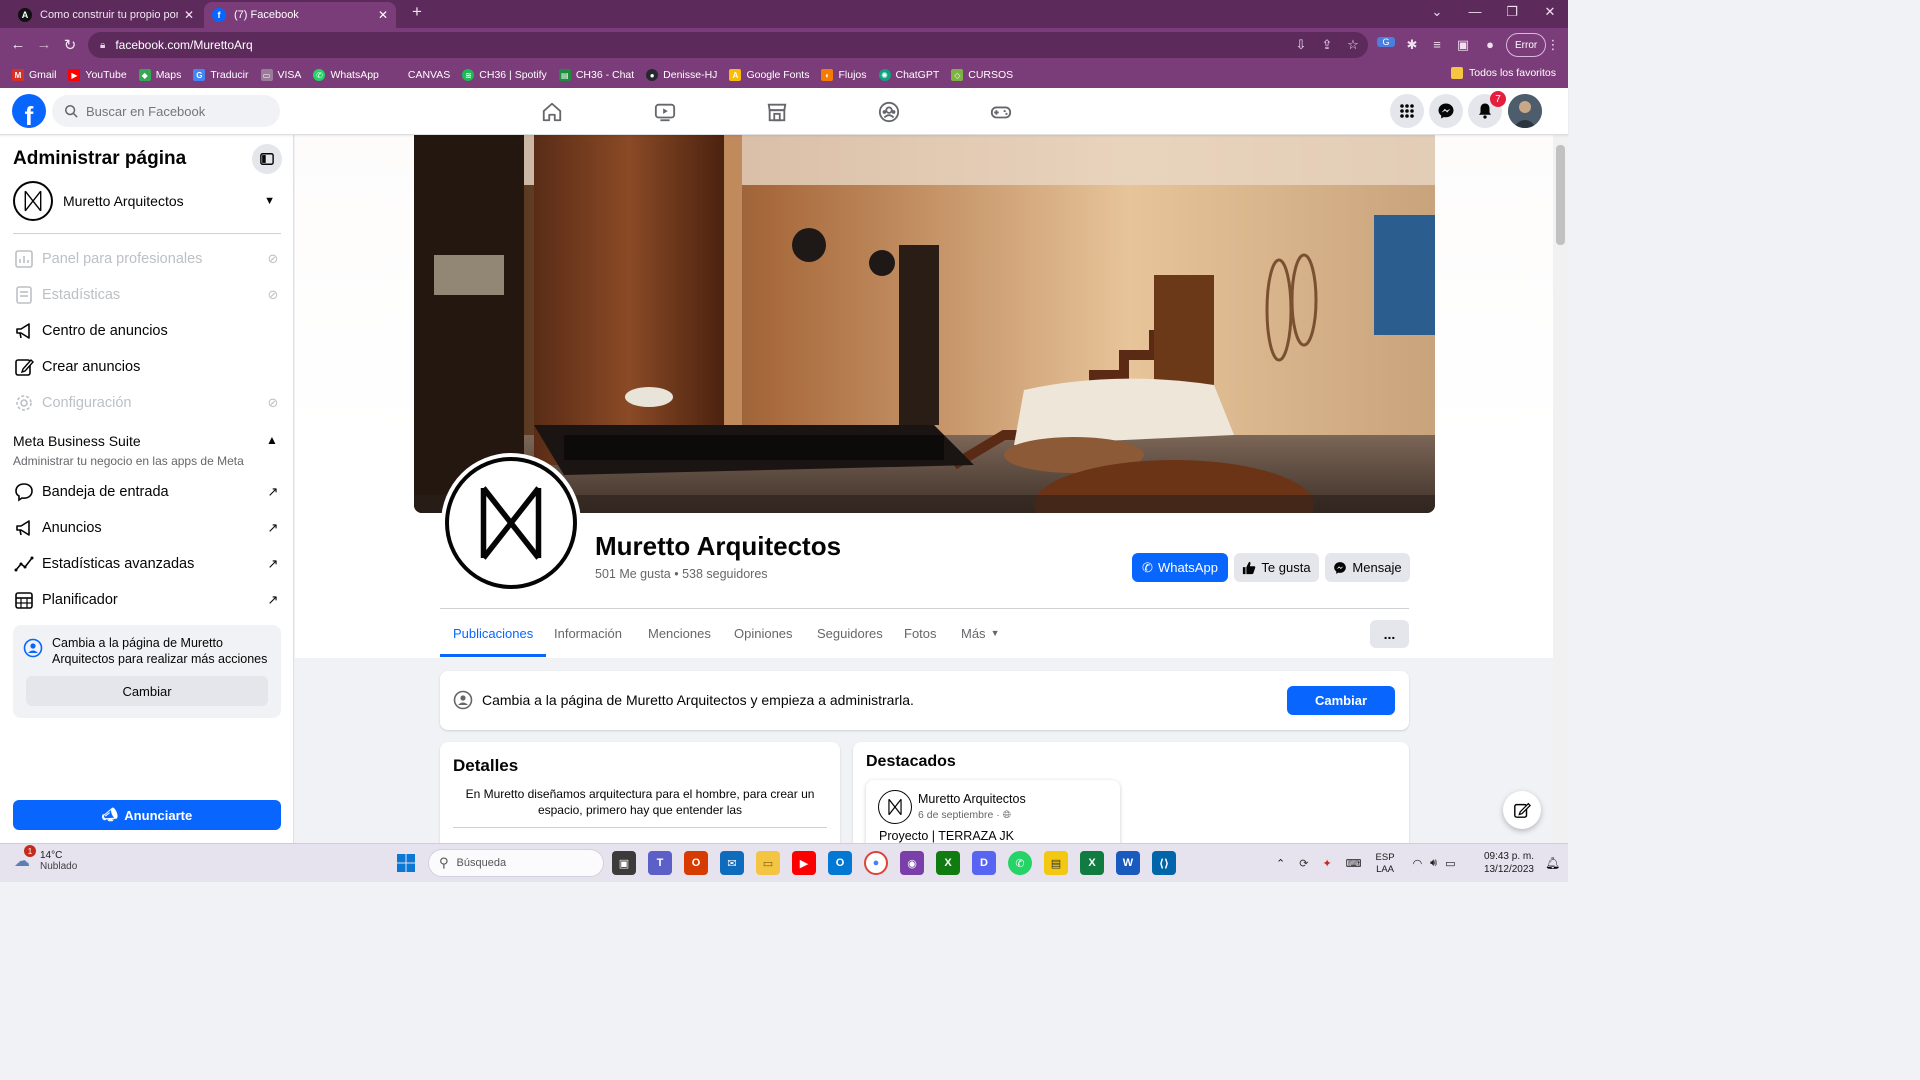 The image size is (1920, 1080). I want to click on bookmark-maps: ◆ Maps, so click(159, 75).